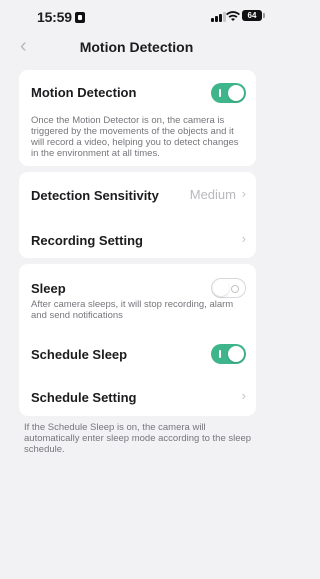  What do you see at coordinates (228, 288) in the screenshot?
I see `sleep-toggle` at bounding box center [228, 288].